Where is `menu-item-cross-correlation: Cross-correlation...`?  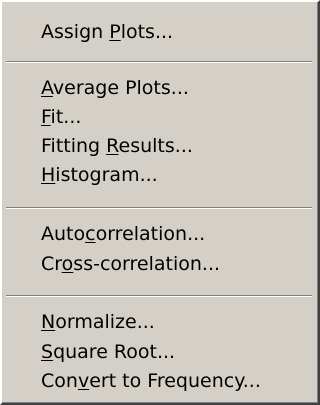 menu-item-cross-correlation: Cross-correlation... is located at coordinates (130, 264).